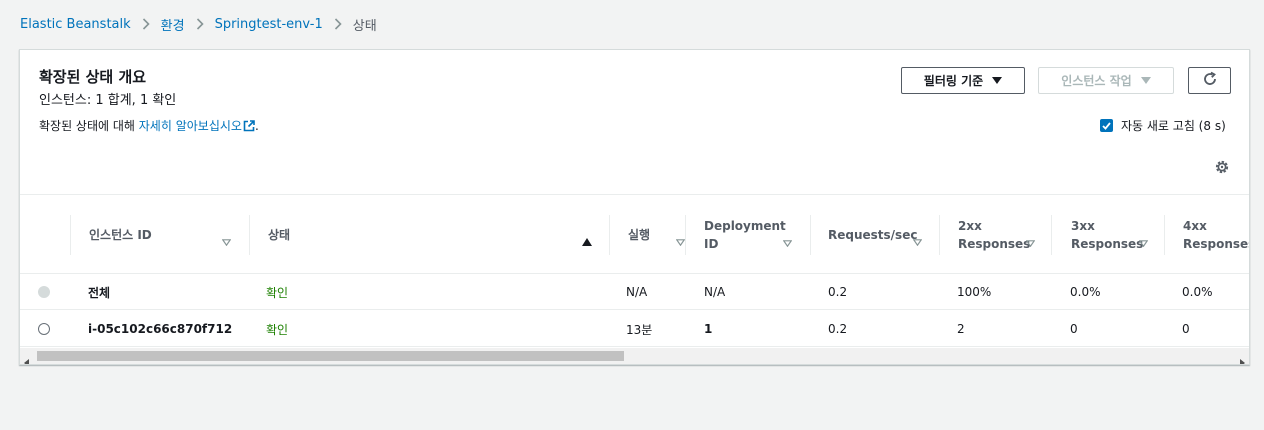 Image resolution: width=1264 pixels, height=430 pixels. What do you see at coordinates (93, 77) in the screenshot?
I see `panel-title: 확장된 상태 개요` at bounding box center [93, 77].